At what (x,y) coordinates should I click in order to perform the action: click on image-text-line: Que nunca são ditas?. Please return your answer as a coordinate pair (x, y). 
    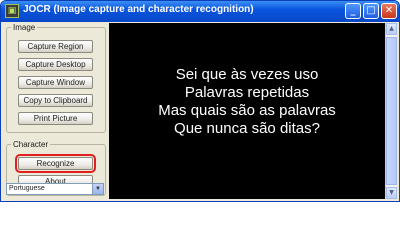
    Looking at the image, I should click on (247, 128).